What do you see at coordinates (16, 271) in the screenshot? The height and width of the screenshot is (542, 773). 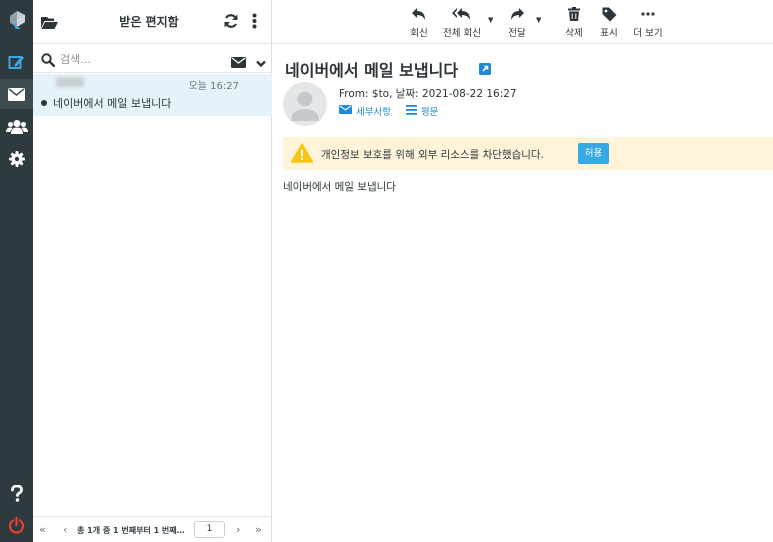 I see `left-rail` at bounding box center [16, 271].